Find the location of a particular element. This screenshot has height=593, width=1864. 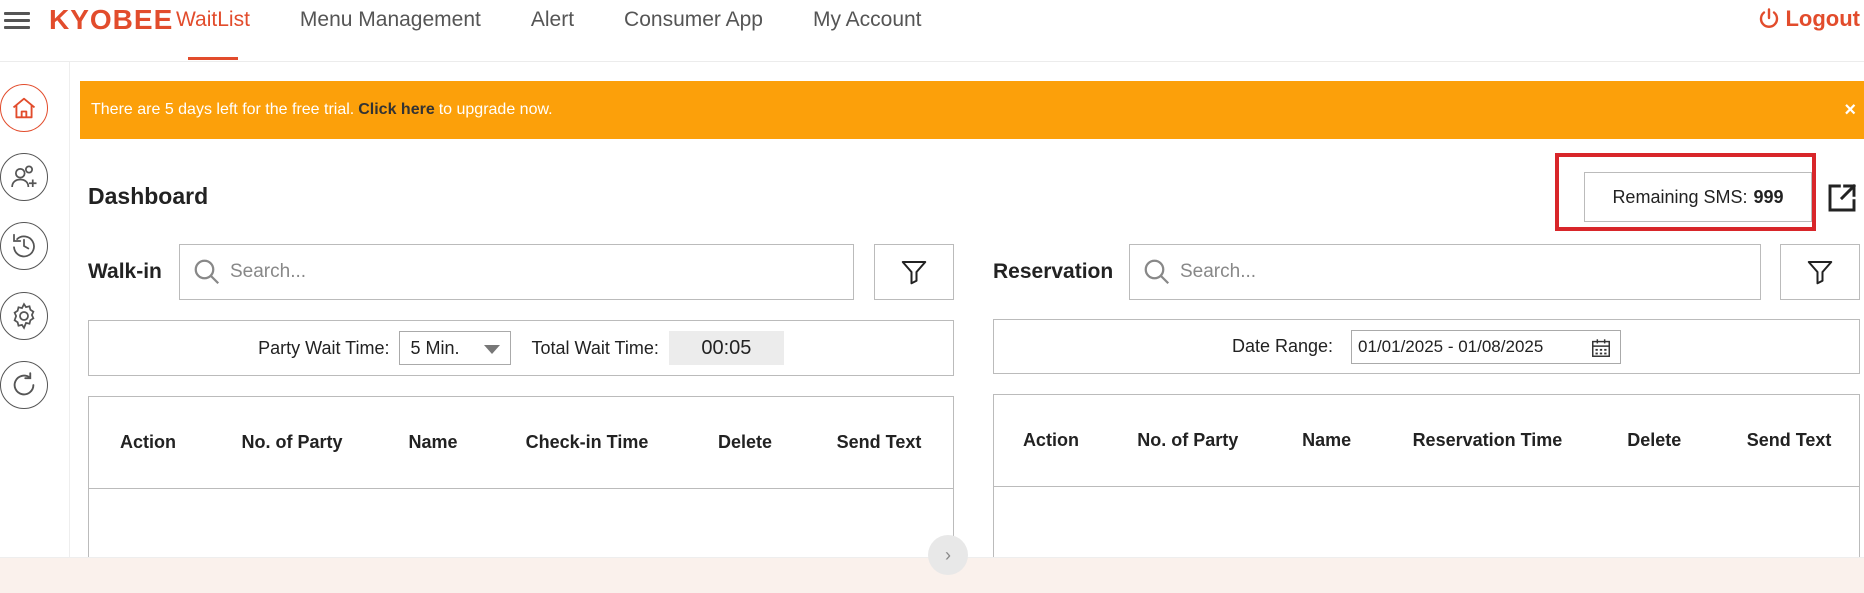

walkin-label: Walk-in is located at coordinates (125, 271).